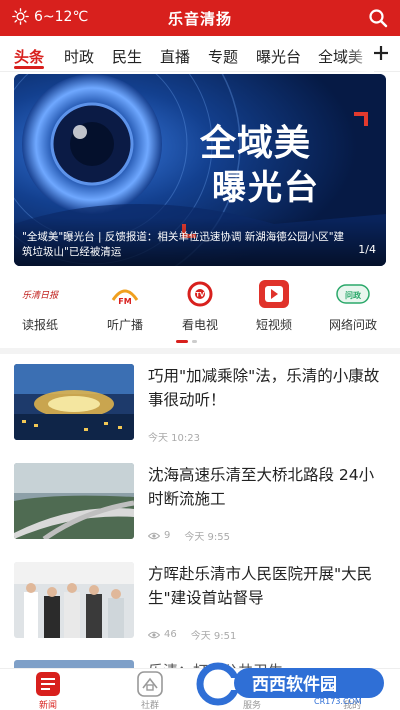 The width and height of the screenshot is (400, 710). I want to click on quick-page-indicator, so click(194, 341).